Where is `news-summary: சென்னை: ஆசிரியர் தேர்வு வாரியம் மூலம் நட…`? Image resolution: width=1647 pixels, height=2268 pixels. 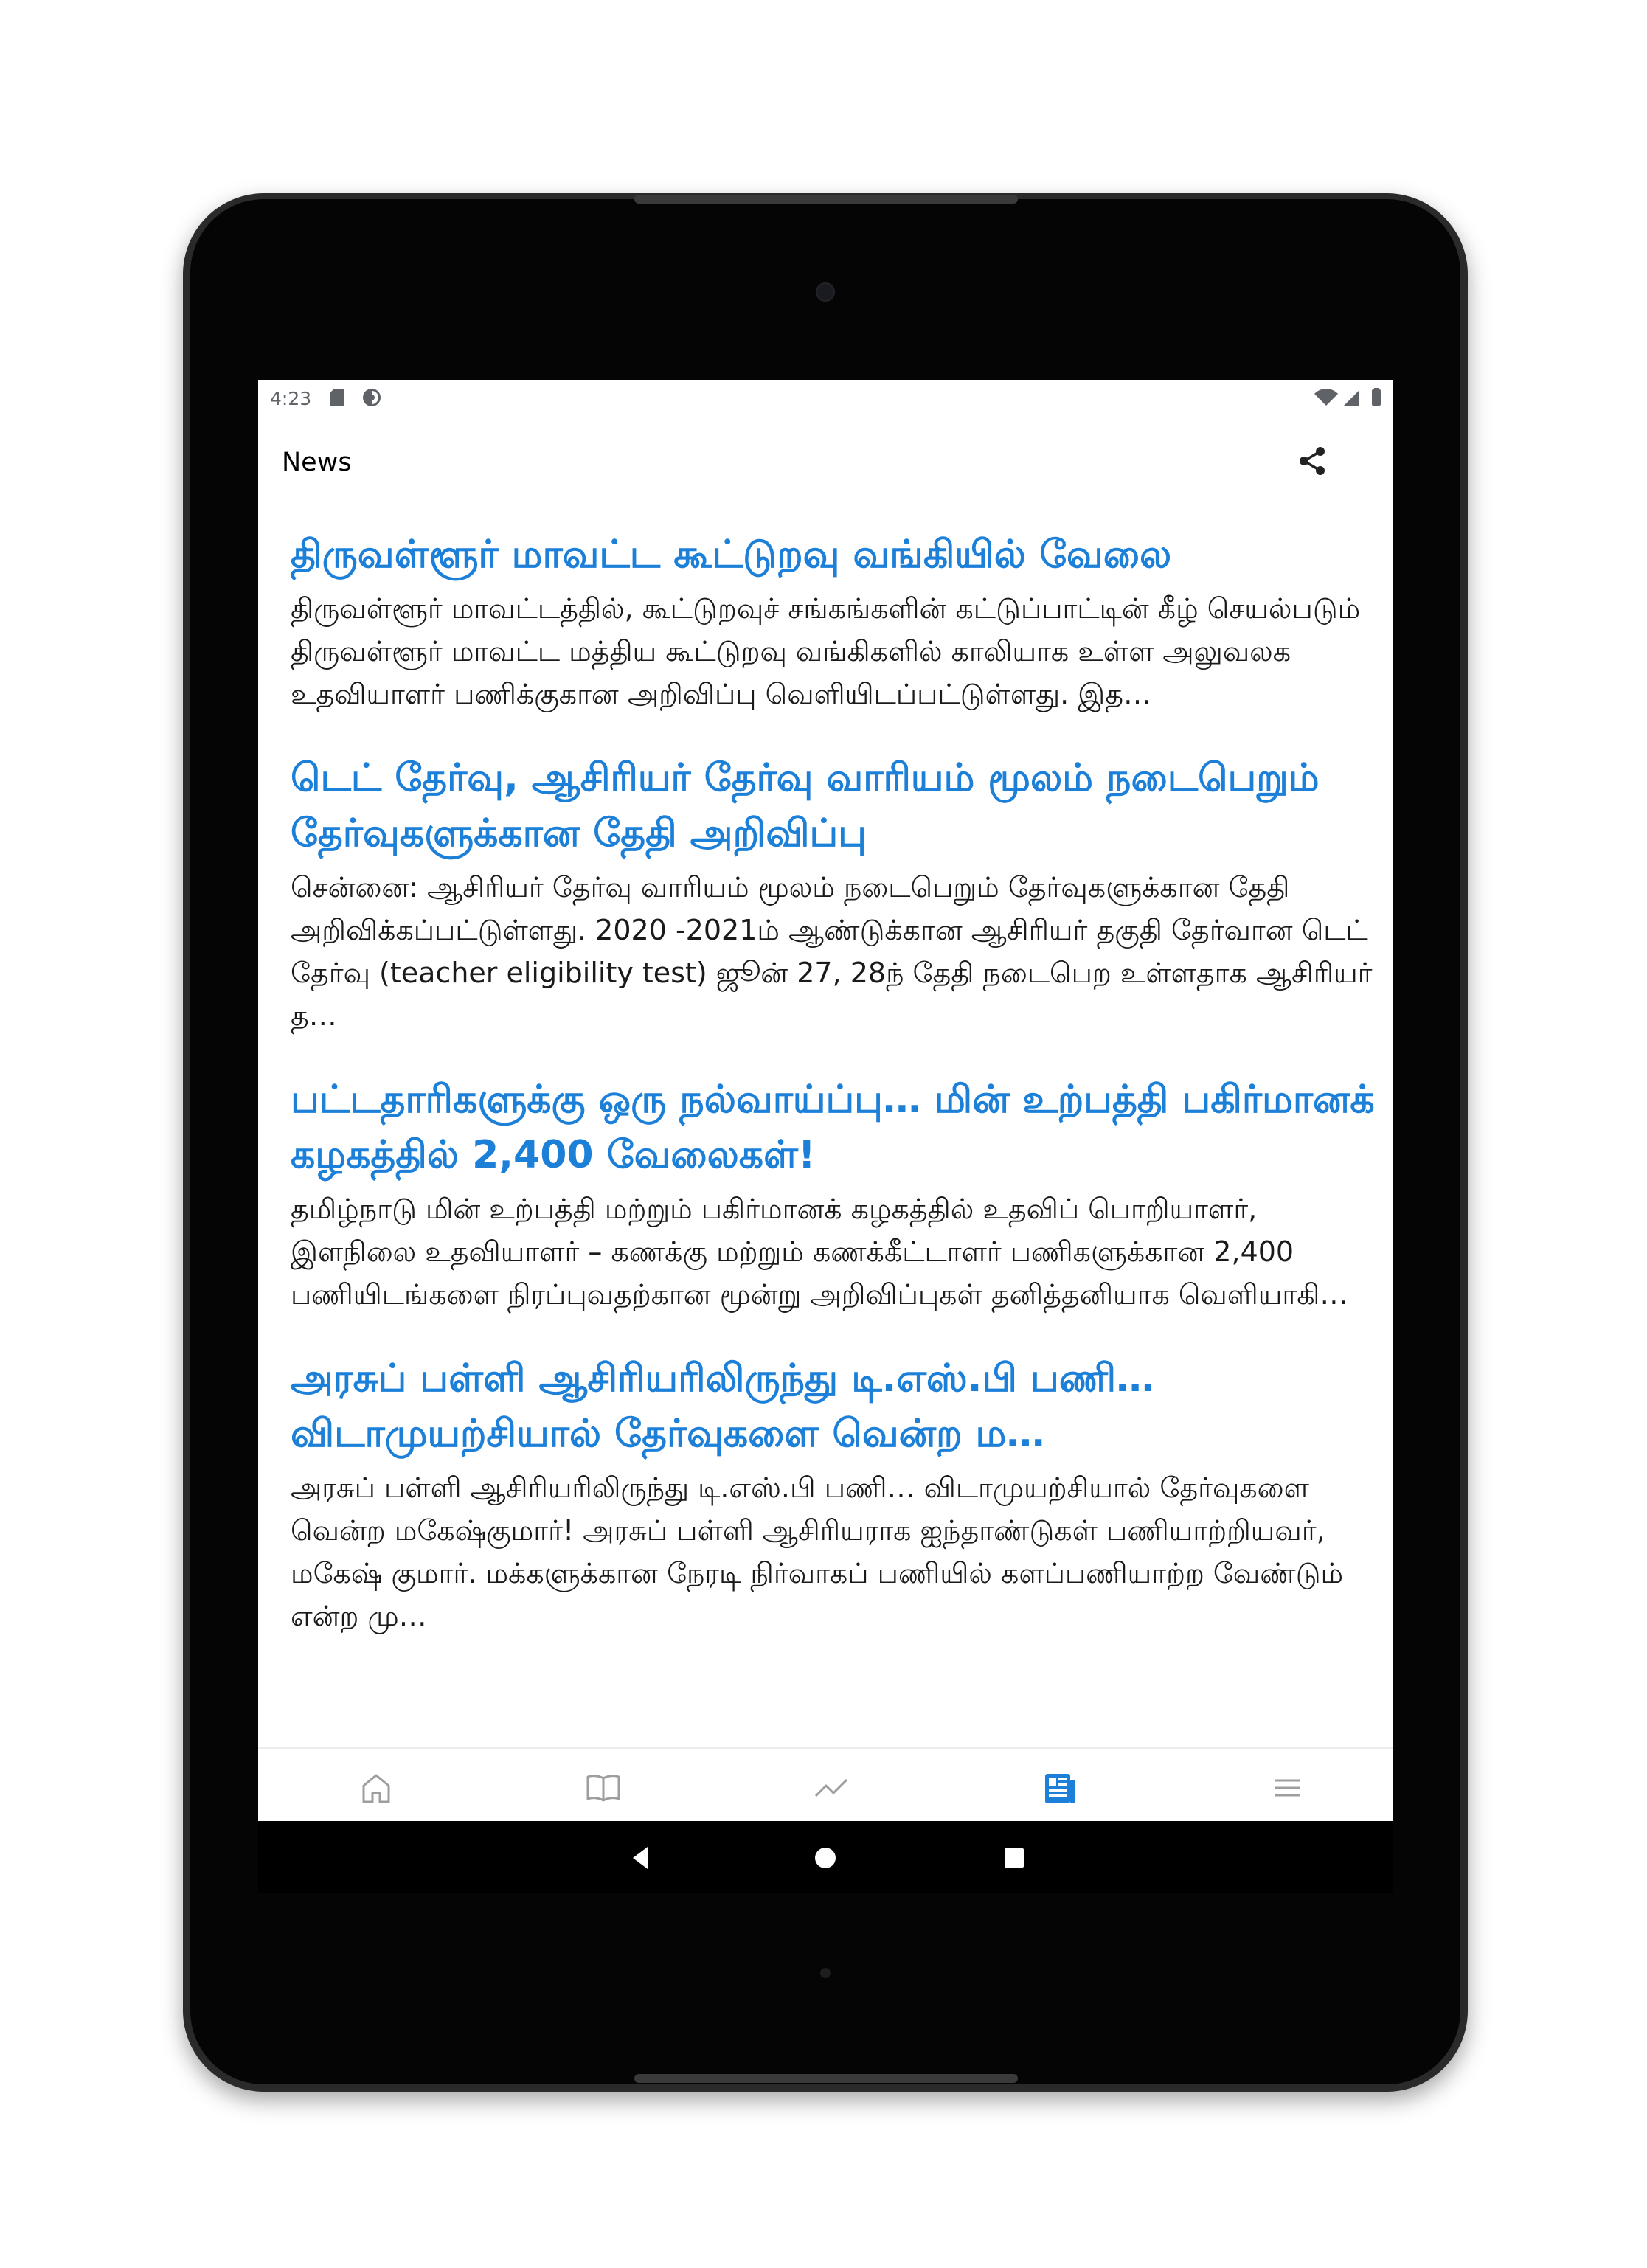 news-summary: சென்னை: ஆசிரியர் தேர்வு வாரியம் மூலம் நட… is located at coordinates (832, 951).